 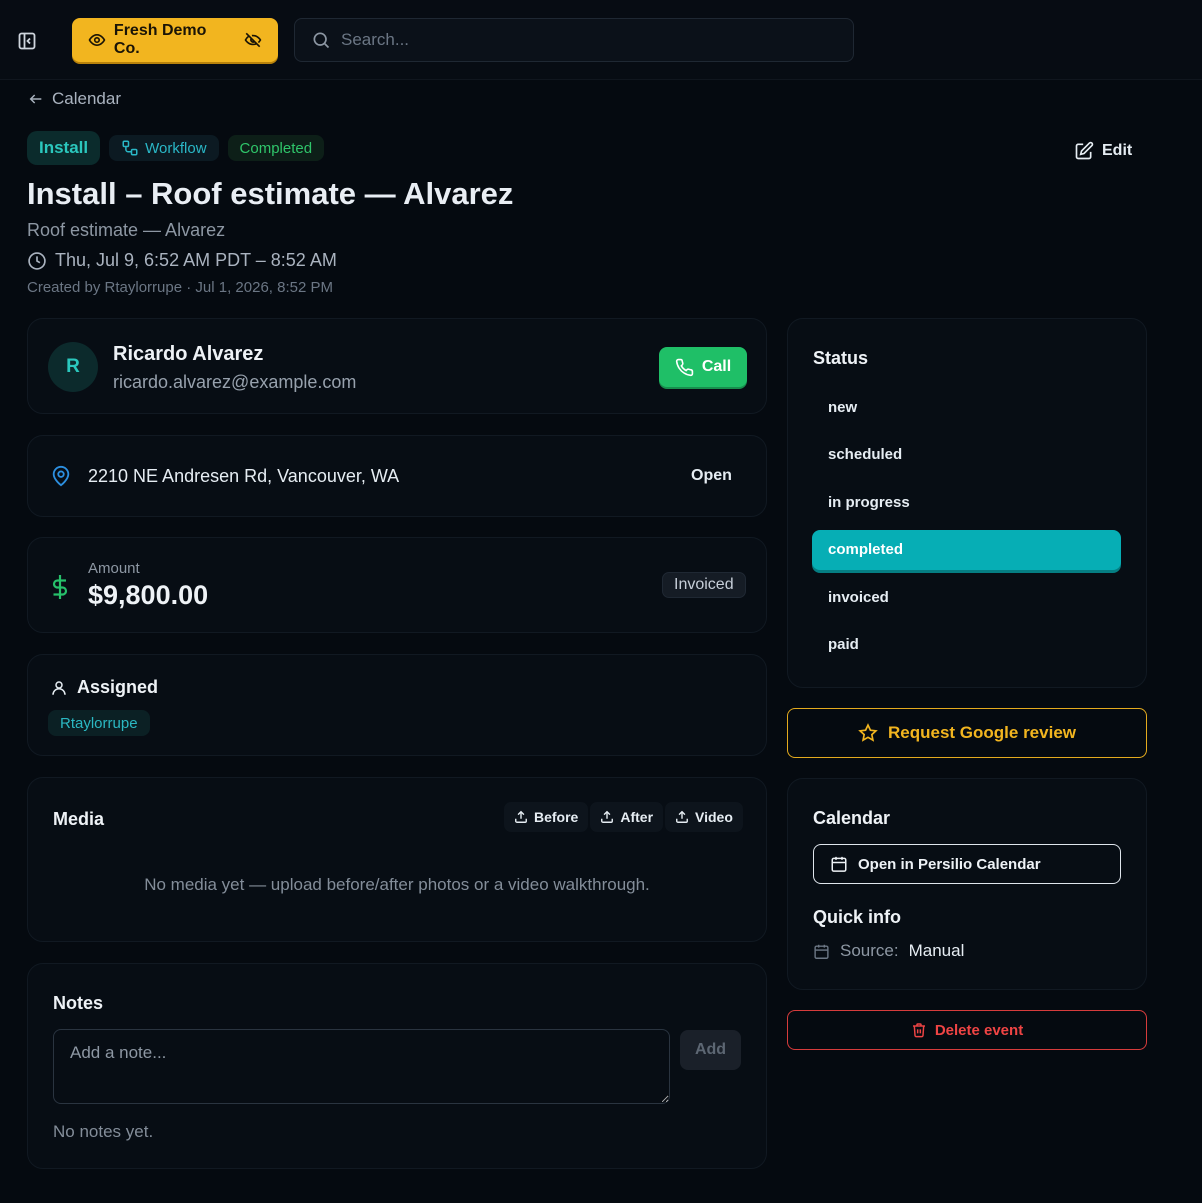 I want to click on event-title: Install – Roof estimate — Alvarez, so click(x=270, y=193).